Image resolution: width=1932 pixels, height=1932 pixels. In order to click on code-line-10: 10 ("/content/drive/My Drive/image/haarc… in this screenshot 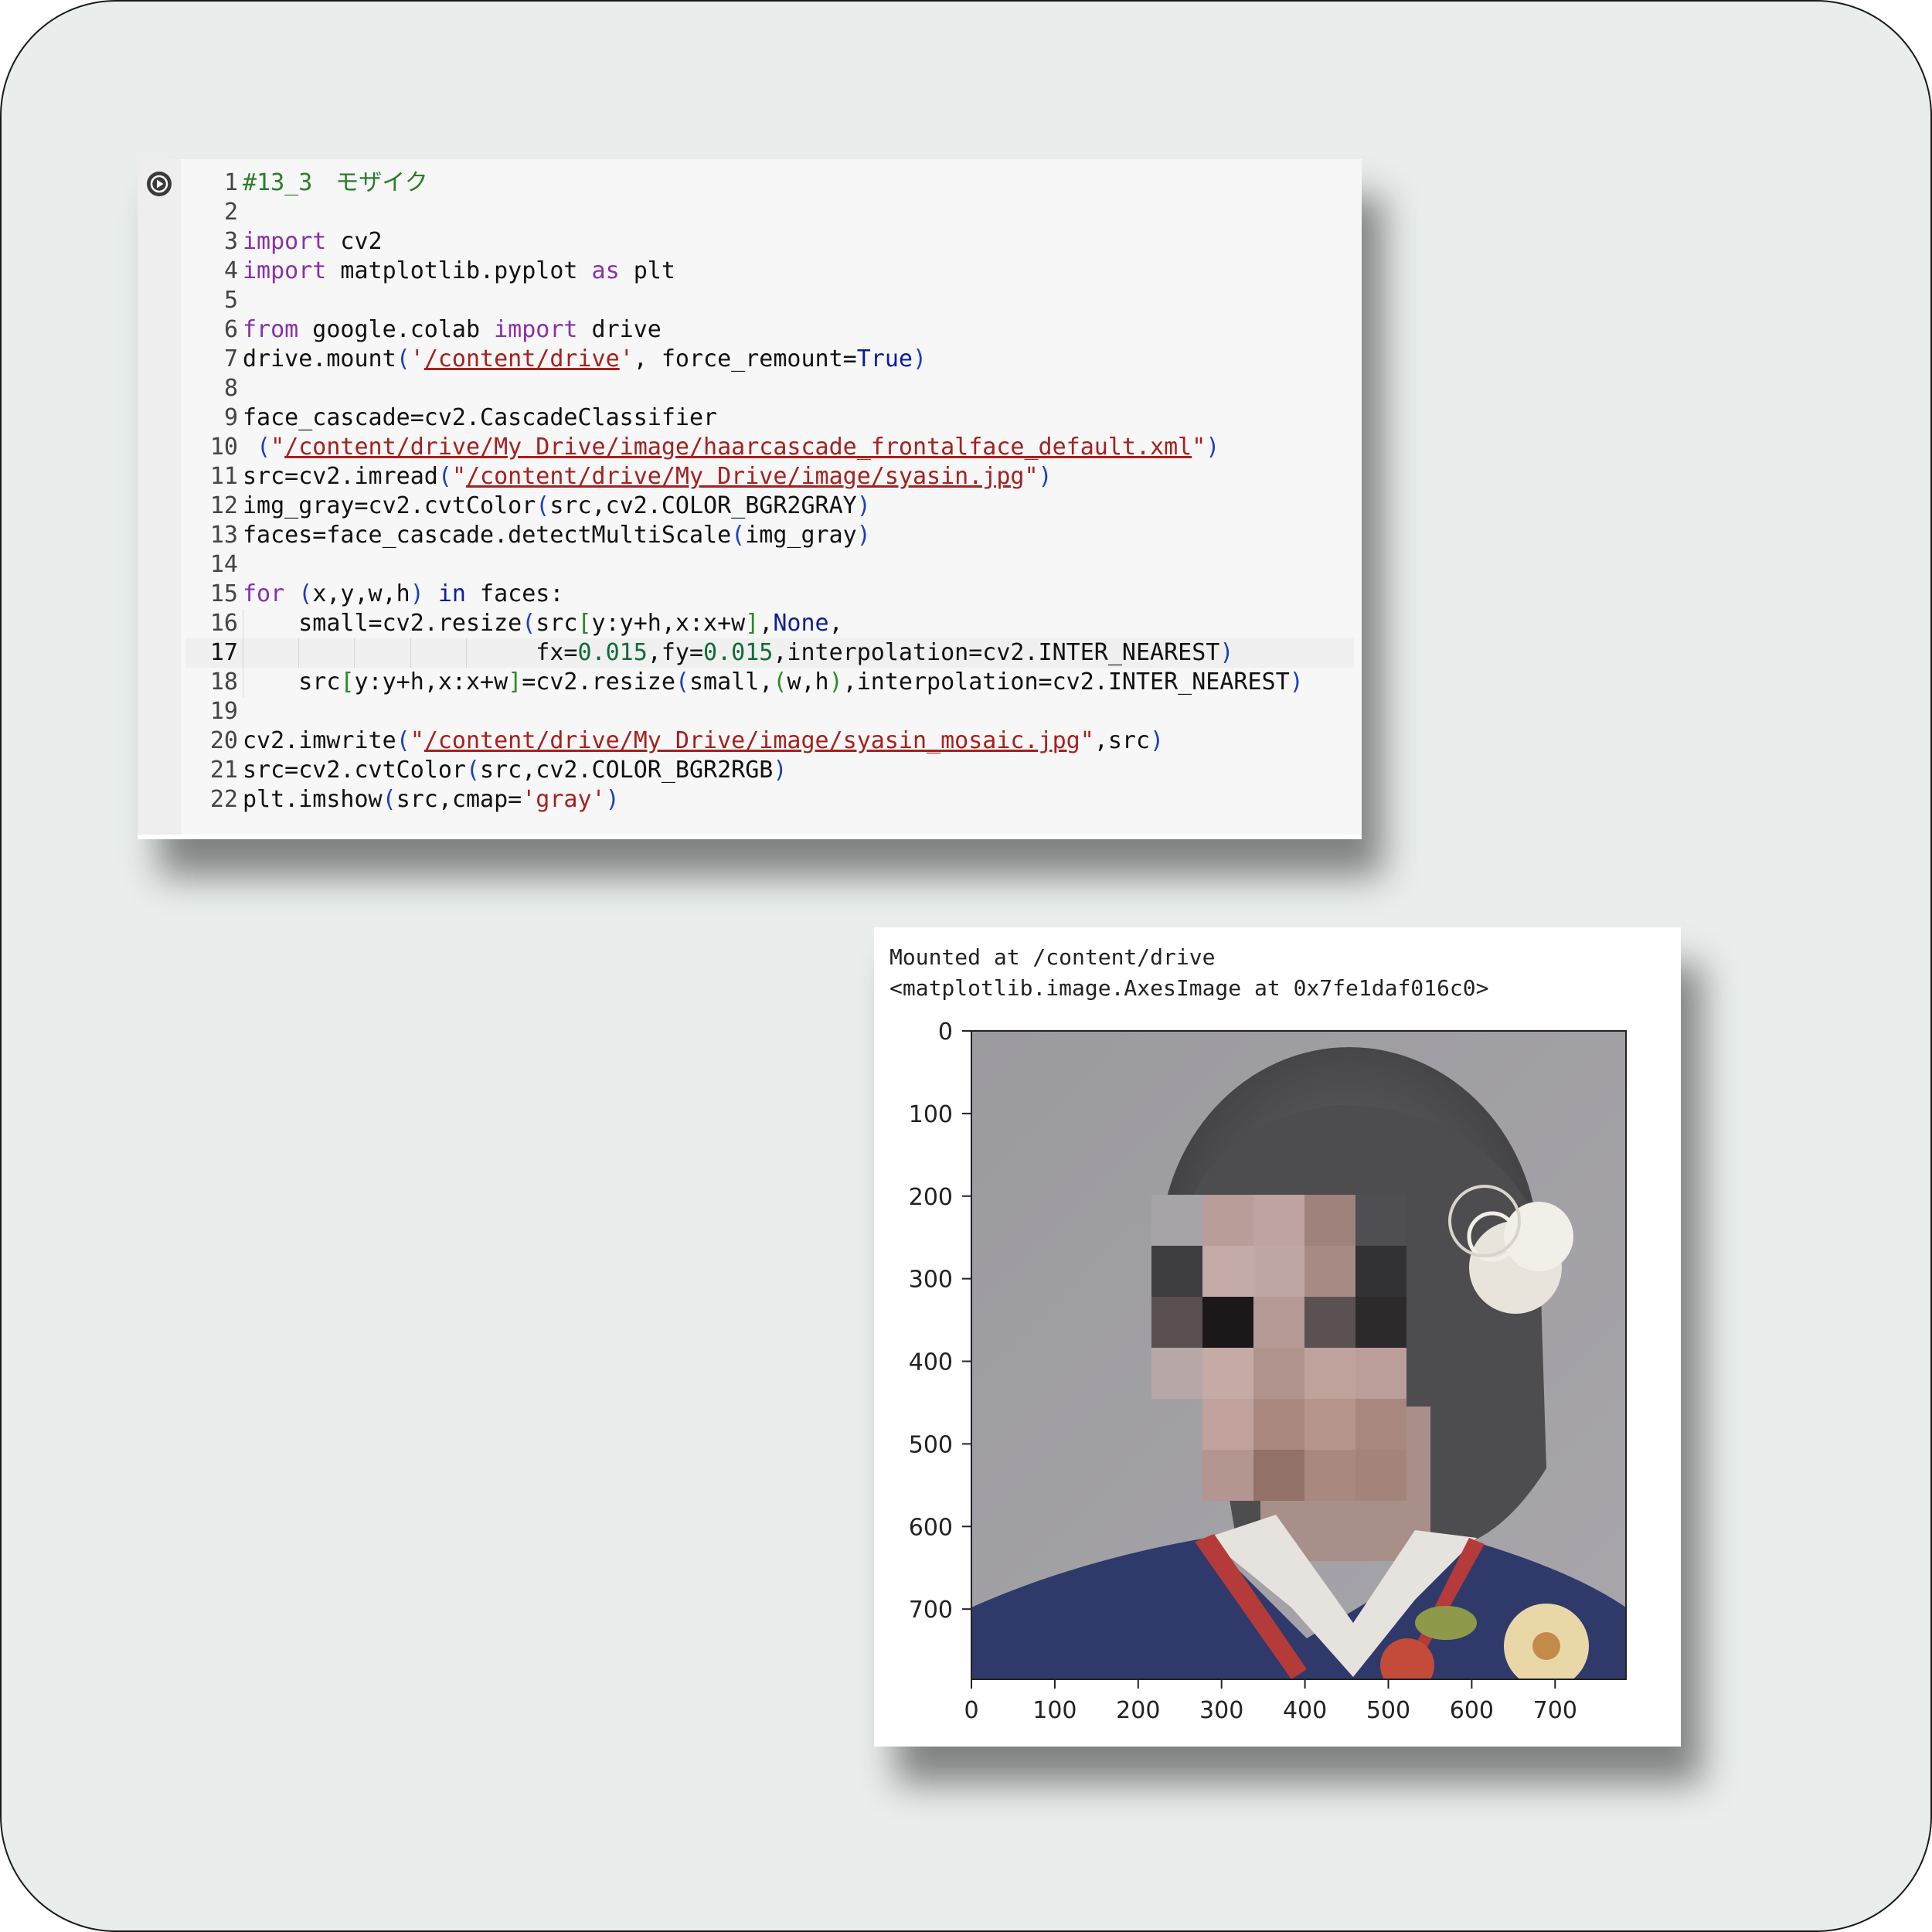, I will do `click(770, 447)`.